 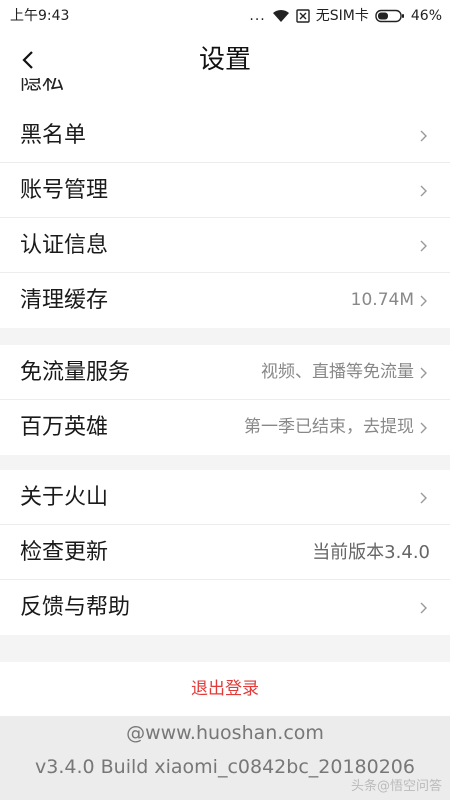 What do you see at coordinates (342, 16) in the screenshot?
I see `sim-status-text: 无SIM卡` at bounding box center [342, 16].